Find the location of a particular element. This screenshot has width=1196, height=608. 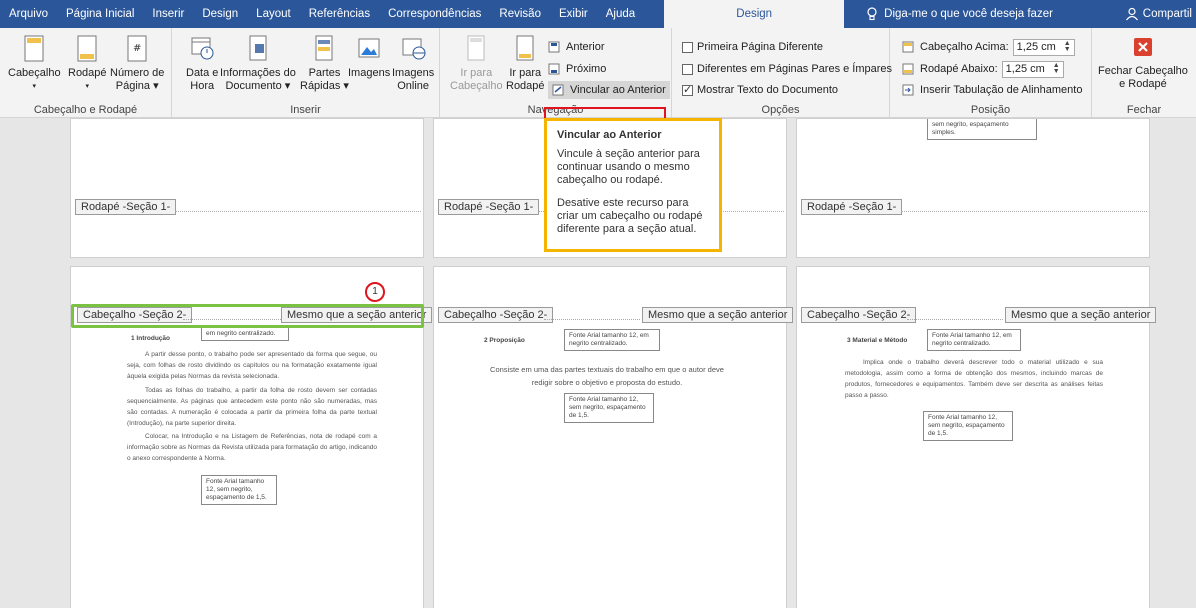

cab-acima-spinner: 1,25 cm ▲ ▼ is located at coordinates (1043, 47).